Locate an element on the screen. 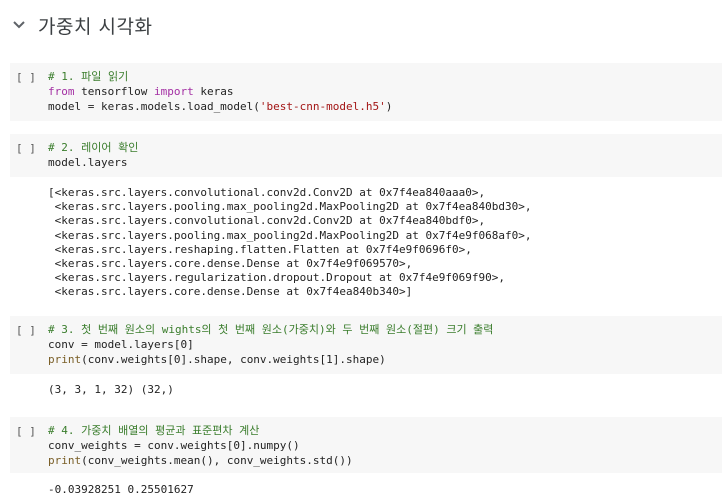 This screenshot has height=498, width=722. code-line: conv = model.layers[0] is located at coordinates (121, 344).